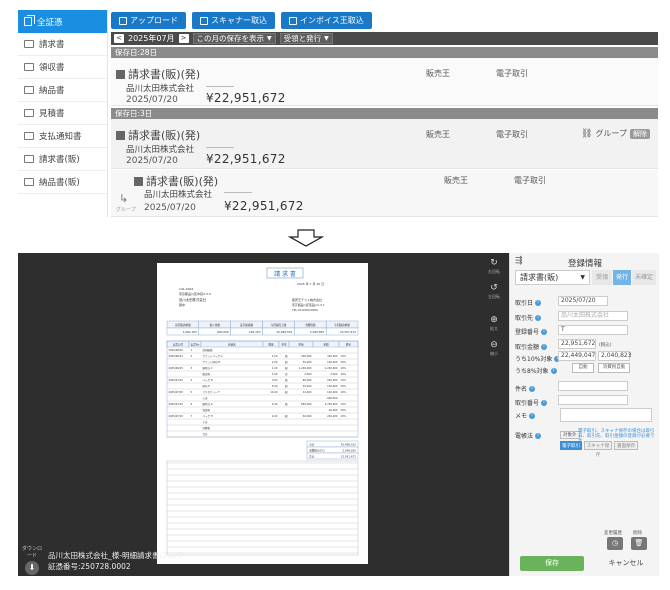 This screenshot has height=590, width=670. I want to click on zoom-out-button: ⊖ 縮小, so click(494, 351).